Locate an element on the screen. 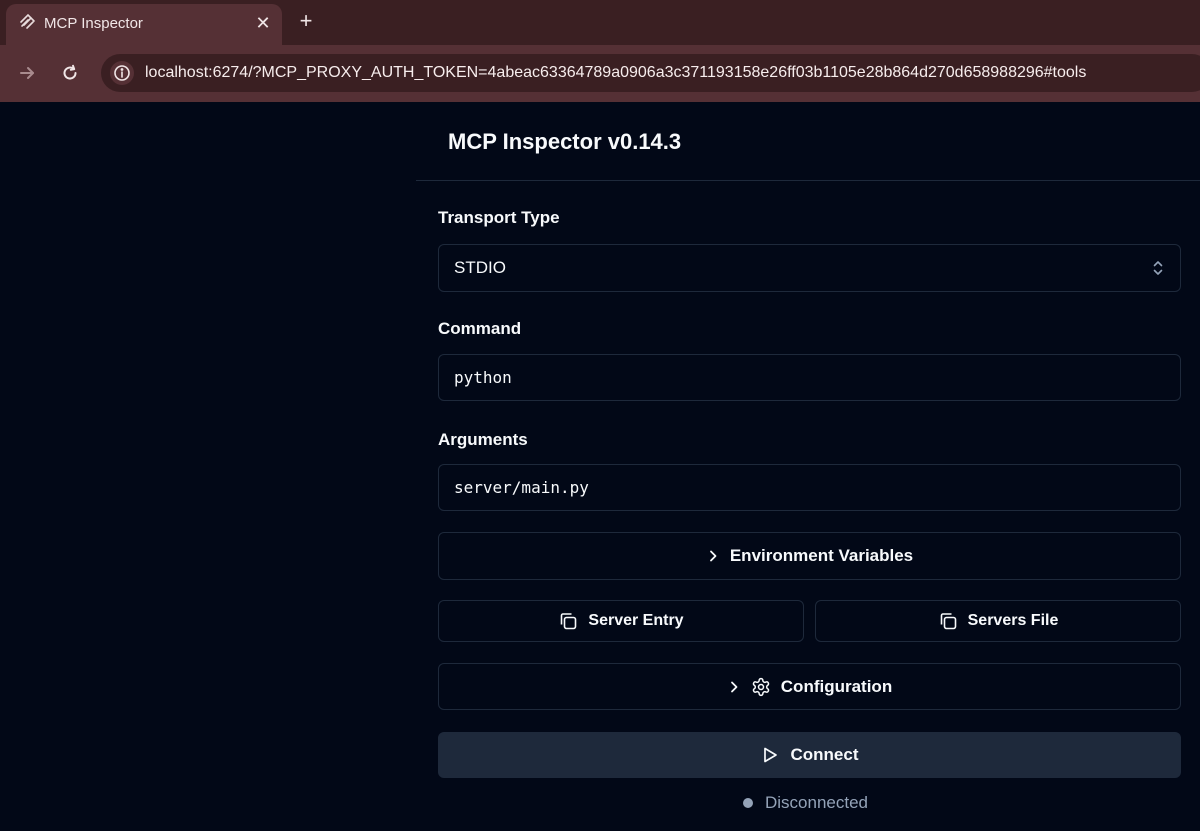 The image size is (1200, 831). header-divider is located at coordinates (808, 180).